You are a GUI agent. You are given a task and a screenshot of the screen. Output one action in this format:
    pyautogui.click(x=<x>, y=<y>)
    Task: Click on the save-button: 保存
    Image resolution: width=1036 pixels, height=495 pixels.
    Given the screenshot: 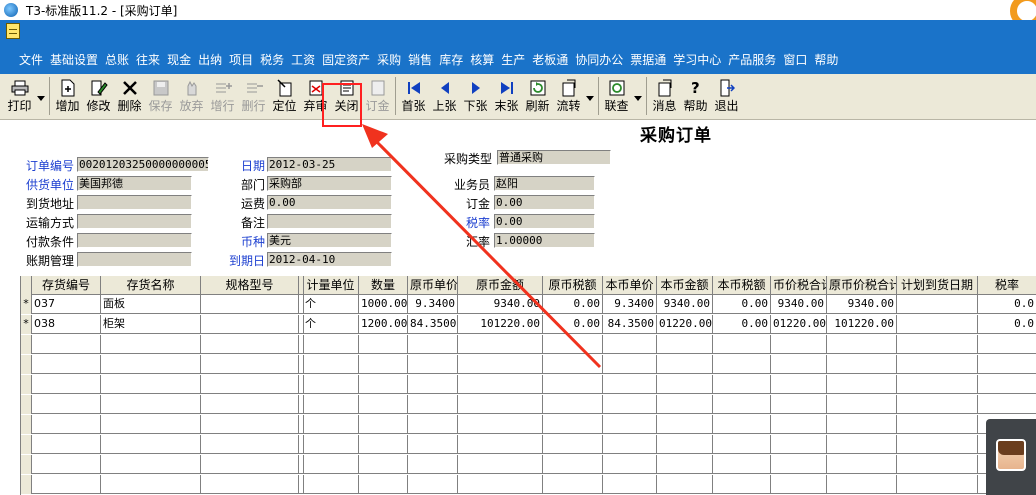 What is the action you would take?
    pyautogui.click(x=160, y=97)
    